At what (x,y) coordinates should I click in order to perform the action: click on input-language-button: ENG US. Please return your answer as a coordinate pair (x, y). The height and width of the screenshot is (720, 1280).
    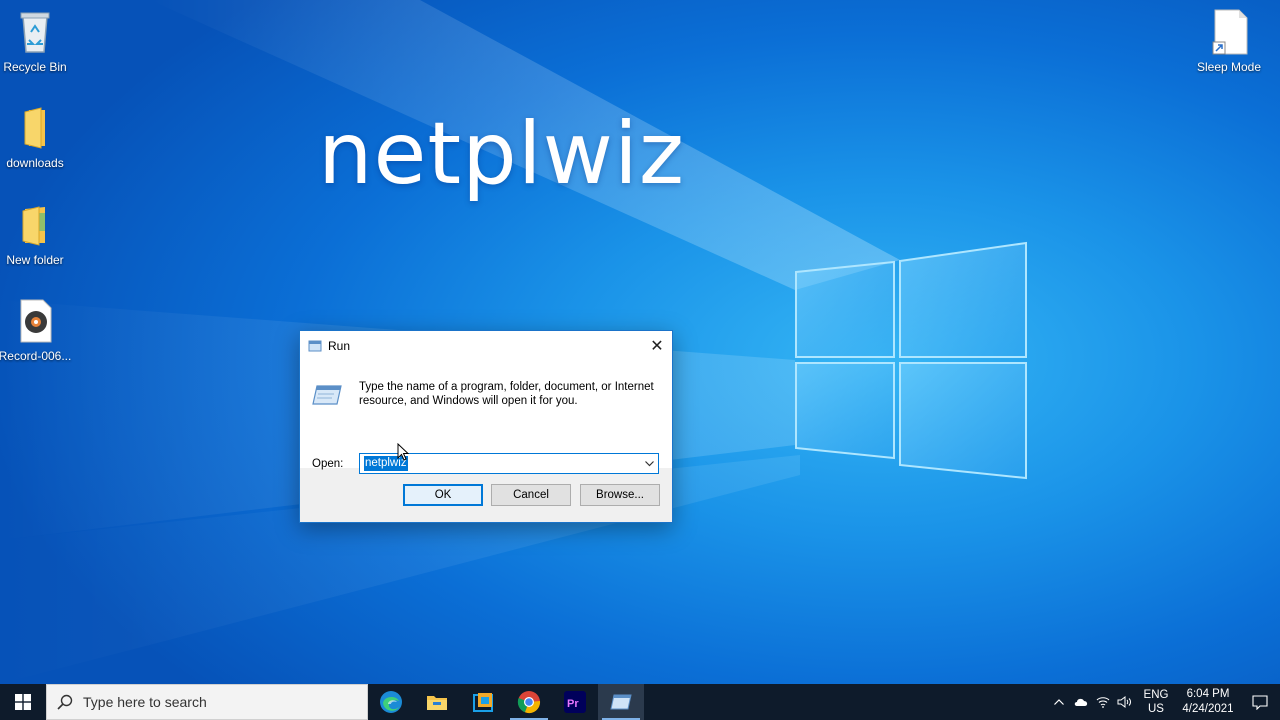
    Looking at the image, I should click on (1156, 702).